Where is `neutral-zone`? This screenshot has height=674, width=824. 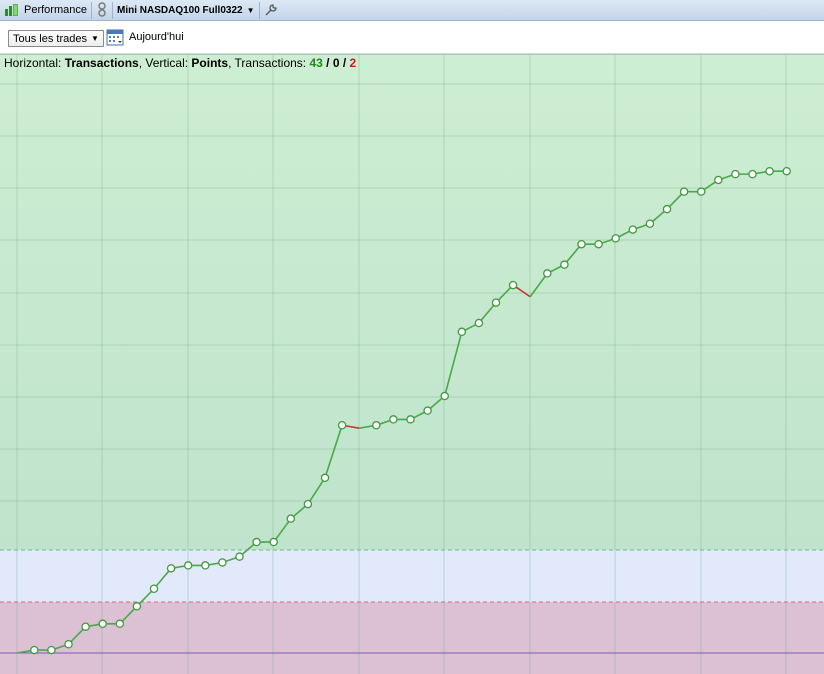 neutral-zone is located at coordinates (412, 576).